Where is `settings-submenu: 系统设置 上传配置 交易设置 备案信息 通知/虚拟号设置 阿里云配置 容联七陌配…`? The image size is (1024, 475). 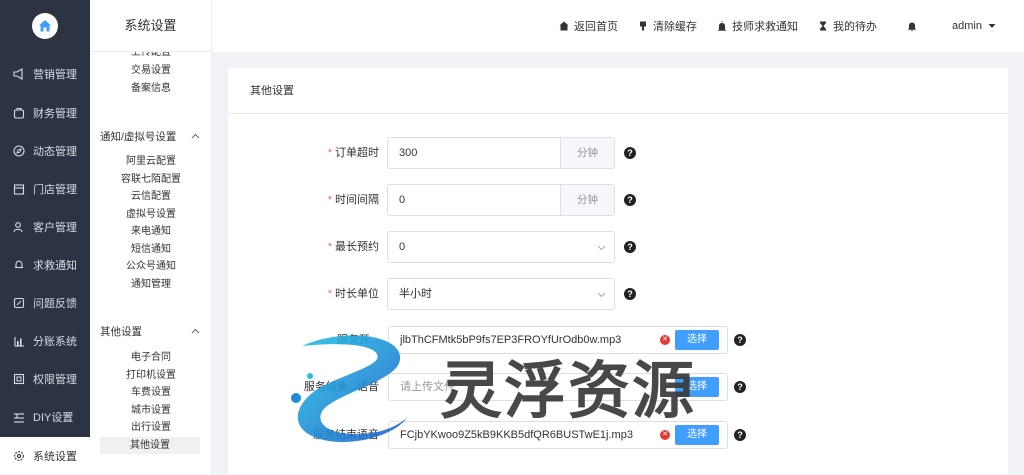
settings-submenu: 系统设置 上传配置 交易设置 备案信息 通知/虚拟号设置 阿里云配置 容联七陌配… is located at coordinates (151, 237).